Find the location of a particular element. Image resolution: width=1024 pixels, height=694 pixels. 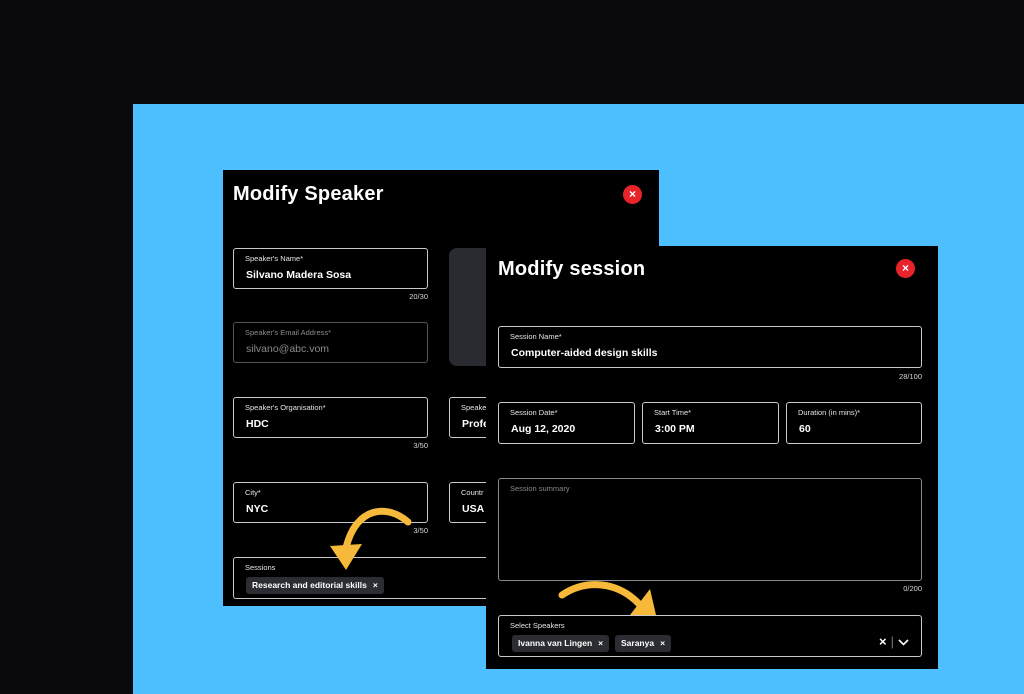

char-counter: 28/100 is located at coordinates (910, 376).